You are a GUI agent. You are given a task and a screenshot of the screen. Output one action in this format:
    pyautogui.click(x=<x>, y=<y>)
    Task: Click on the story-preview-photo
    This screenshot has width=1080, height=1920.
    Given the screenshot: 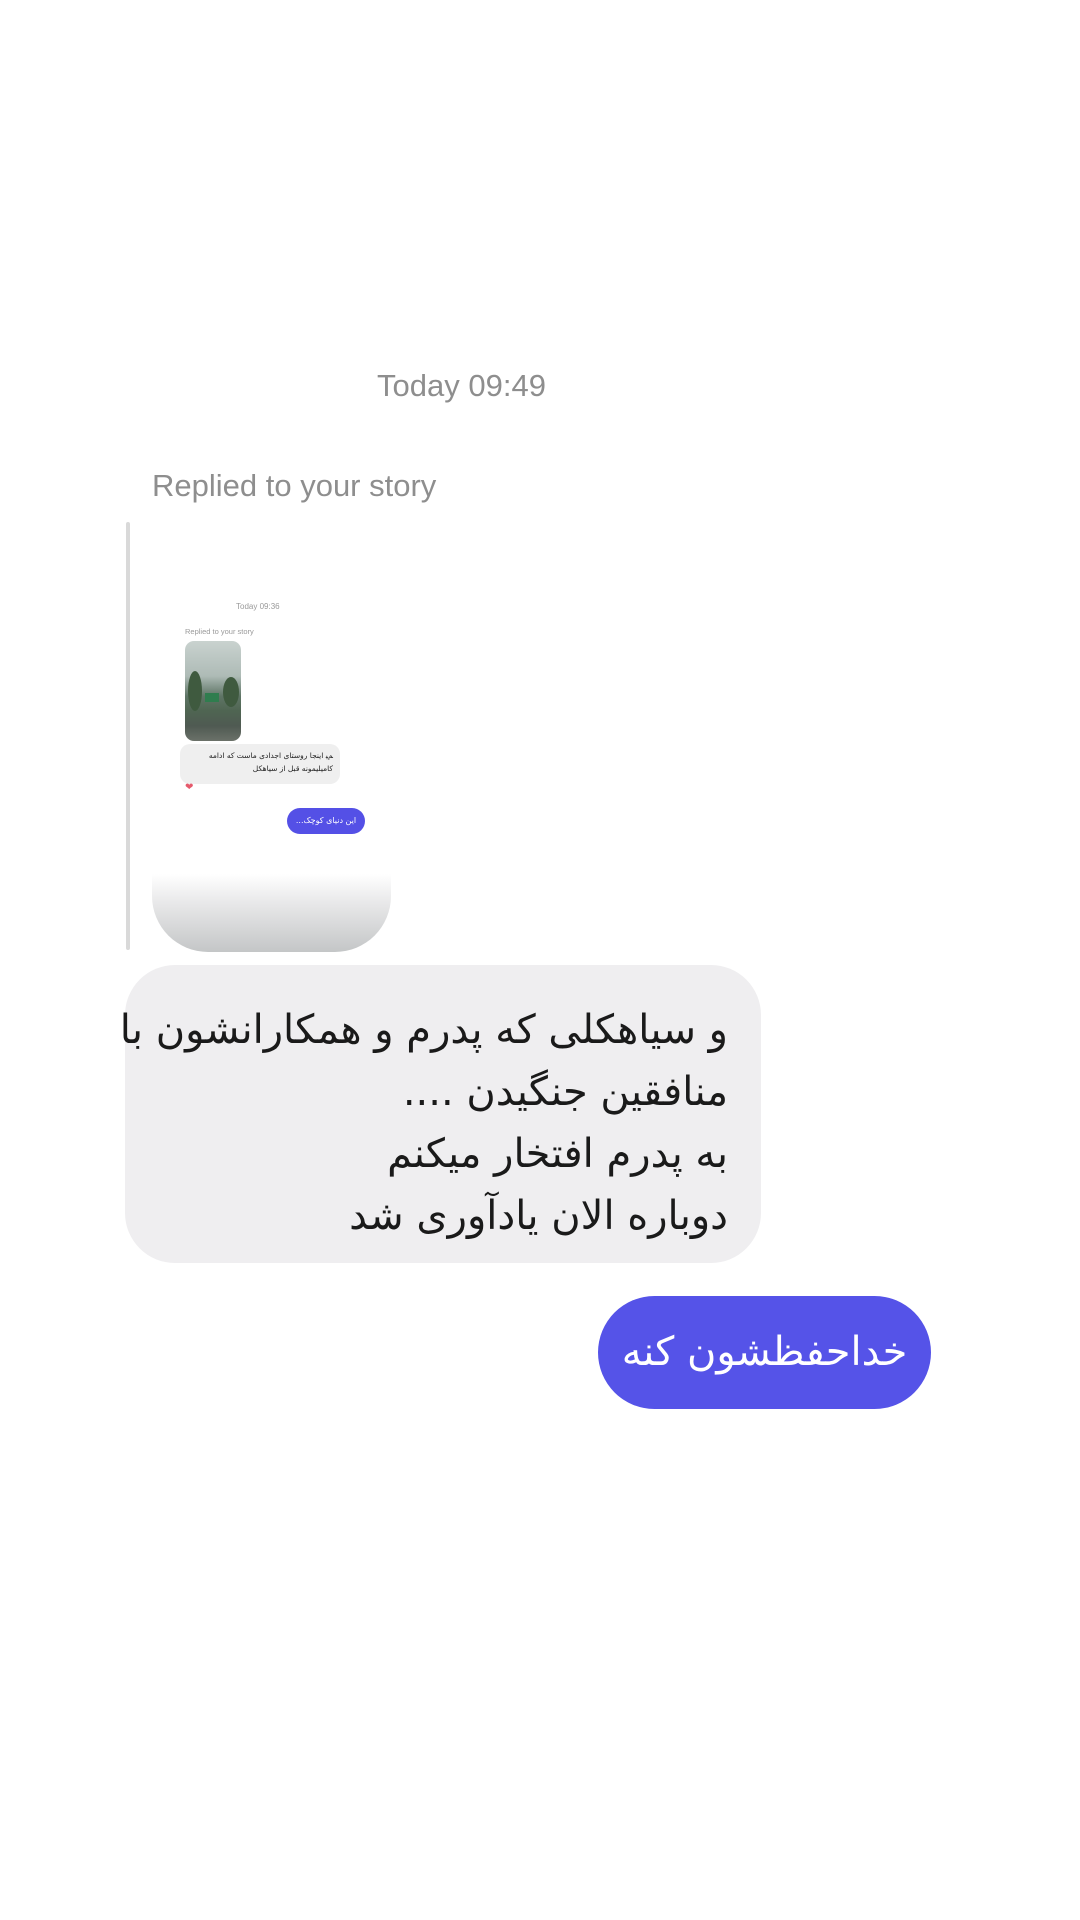 What is the action you would take?
    pyautogui.click(x=213, y=691)
    